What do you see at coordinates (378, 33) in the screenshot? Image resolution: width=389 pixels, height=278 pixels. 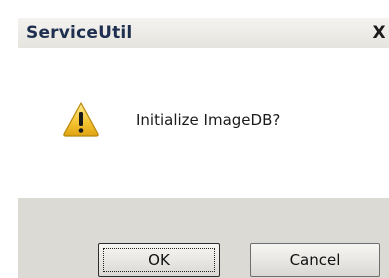 I see `close-button: X` at bounding box center [378, 33].